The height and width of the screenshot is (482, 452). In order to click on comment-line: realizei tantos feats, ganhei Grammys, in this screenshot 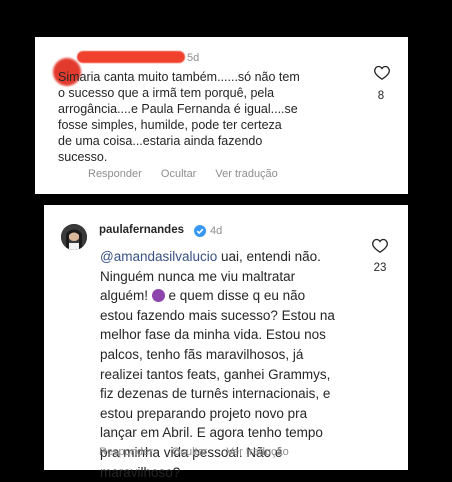, I will do `click(215, 374)`.